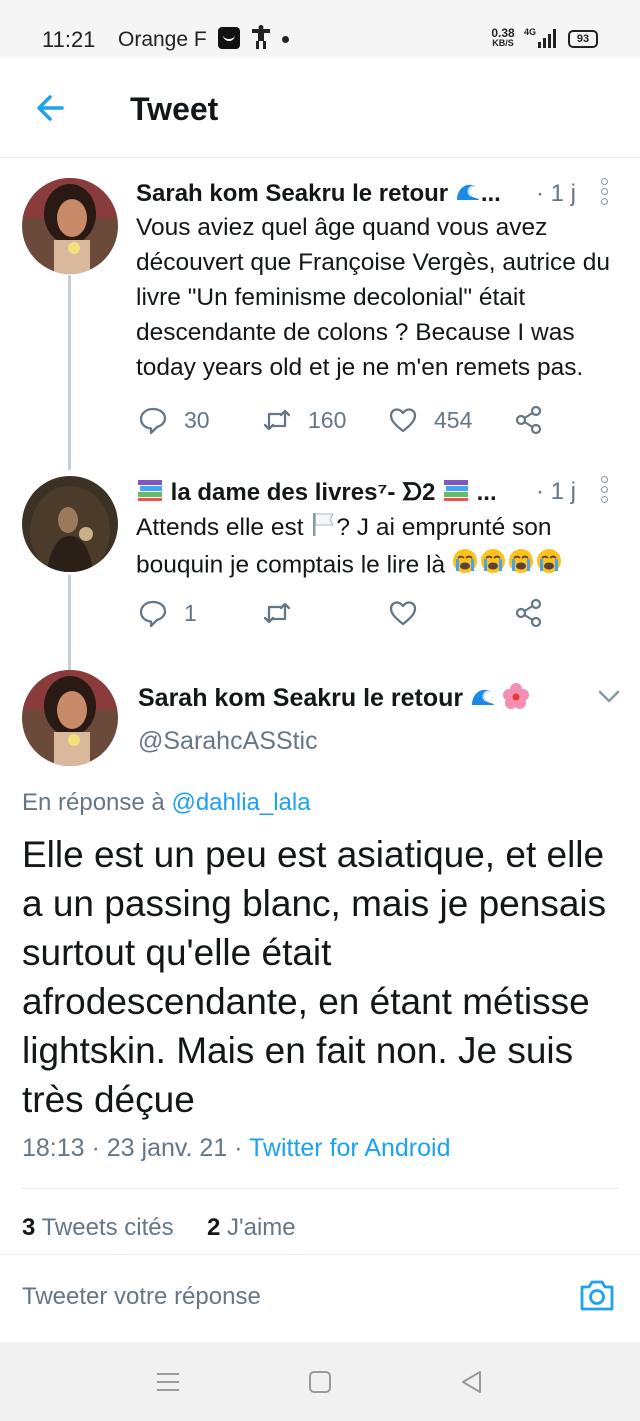  Describe the element at coordinates (167, 613) in the screenshot. I see `reply-button: 1` at that location.